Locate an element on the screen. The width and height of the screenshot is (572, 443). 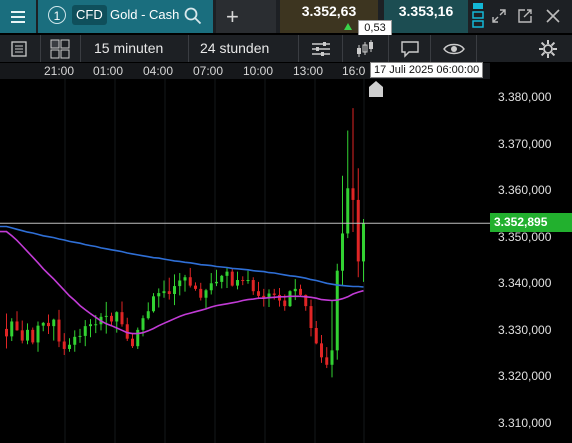
instrument-name: Gold - Cash is located at coordinates (144, 15).